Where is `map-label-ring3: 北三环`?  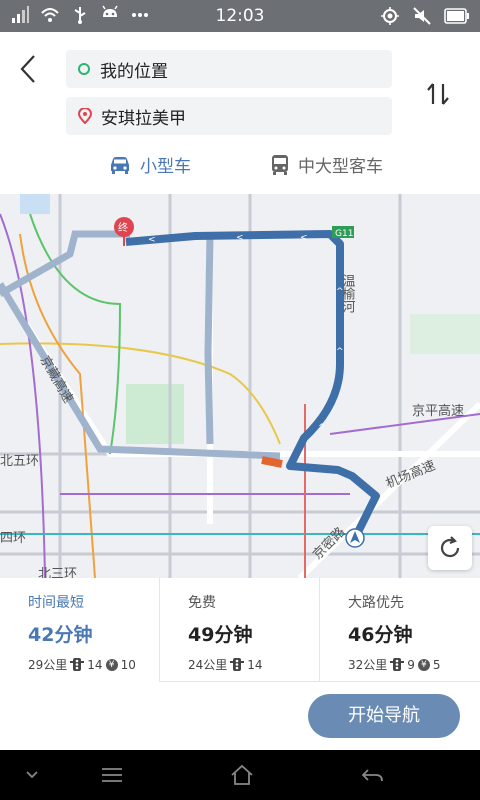
map-label-ring3: 北三环 is located at coordinates (57, 572).